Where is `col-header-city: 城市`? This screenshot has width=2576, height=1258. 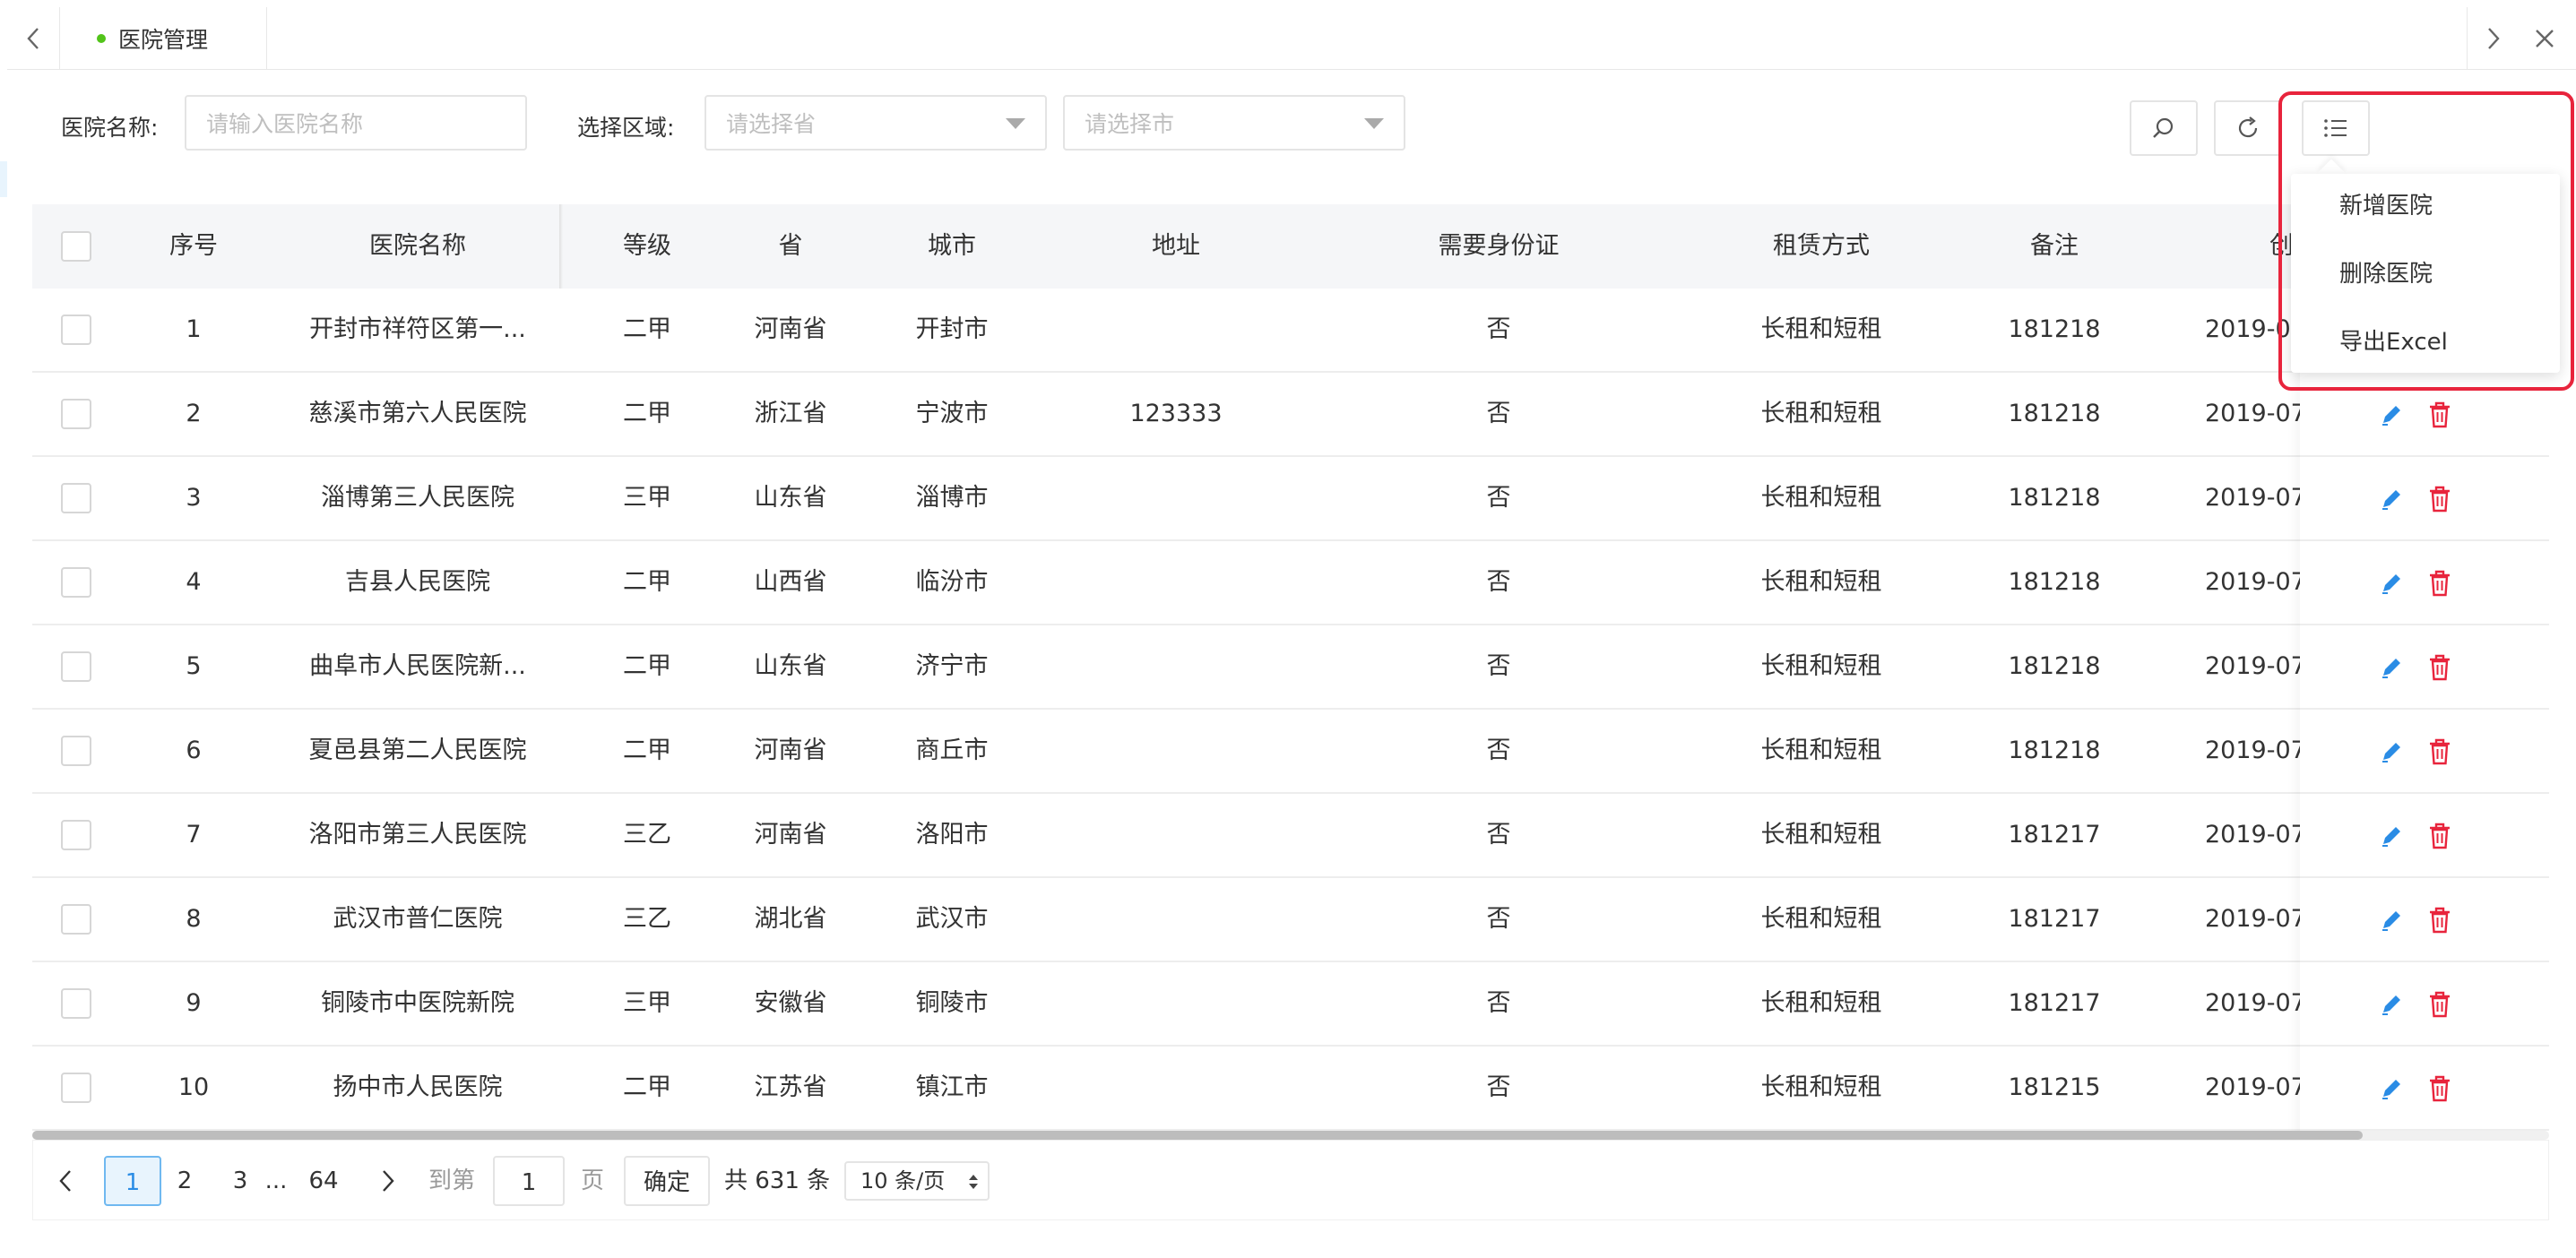
col-header-city: 城市 is located at coordinates (952, 246).